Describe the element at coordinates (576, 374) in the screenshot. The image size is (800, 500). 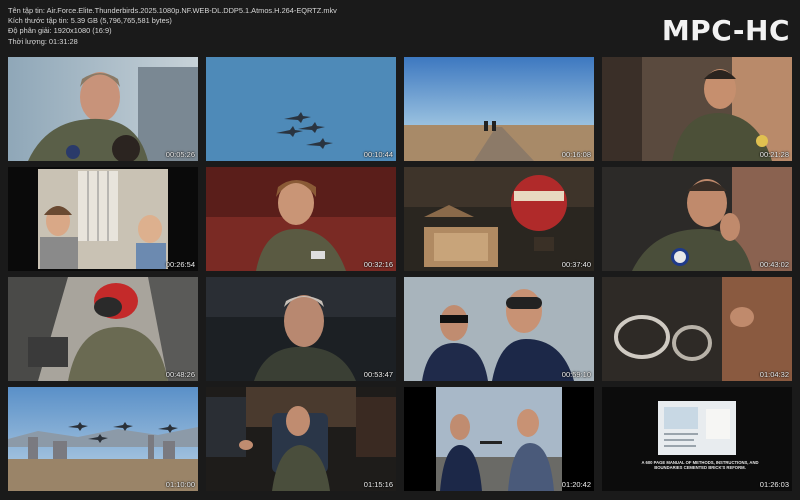
I see `timestamp: 00:59:10` at that location.